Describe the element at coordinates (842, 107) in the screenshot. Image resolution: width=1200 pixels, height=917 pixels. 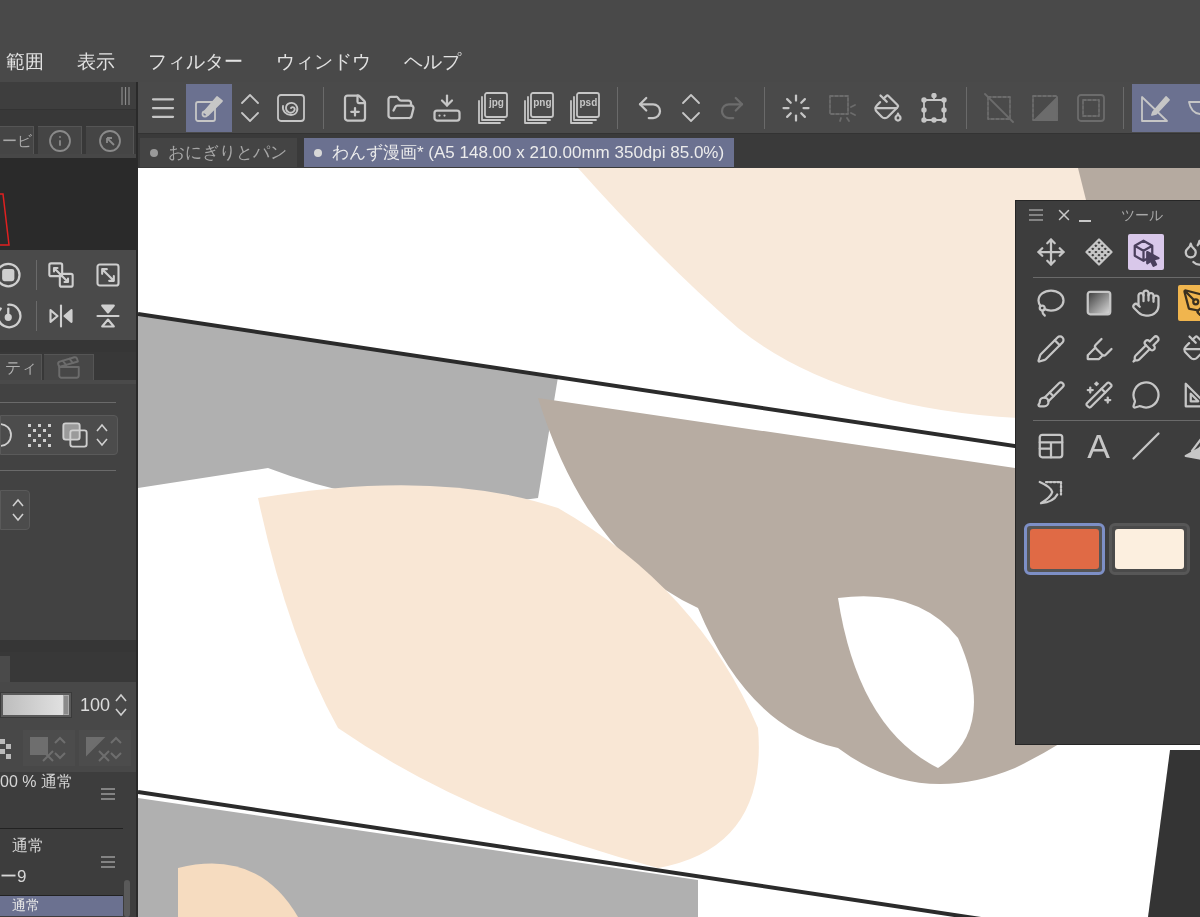
I see `dashed-square-icon` at that location.